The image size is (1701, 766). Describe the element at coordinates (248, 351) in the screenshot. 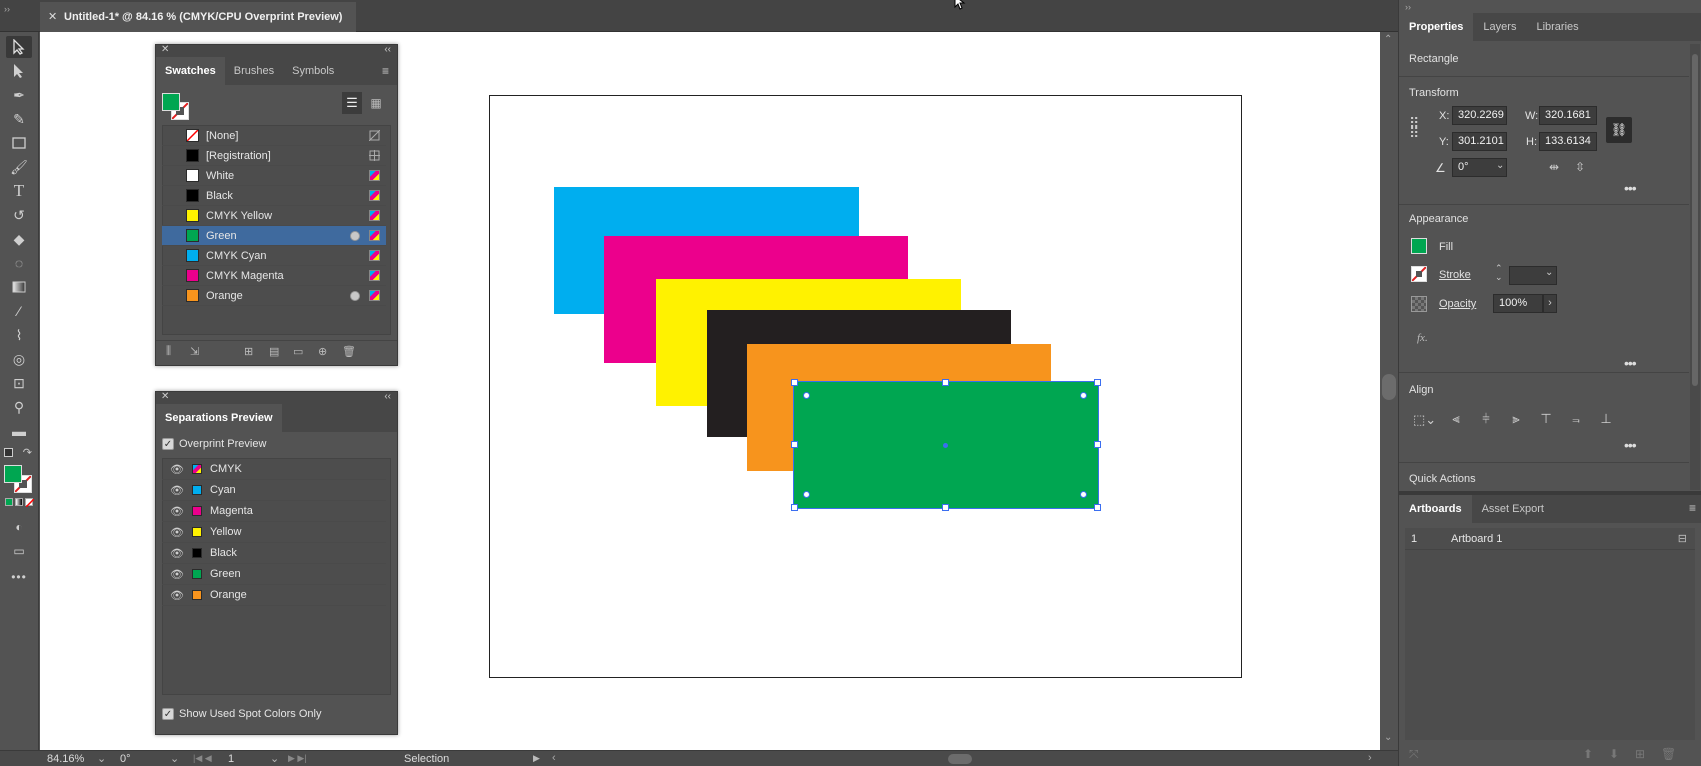

I see `show-swatch-kinds-icon: ⊞` at that location.